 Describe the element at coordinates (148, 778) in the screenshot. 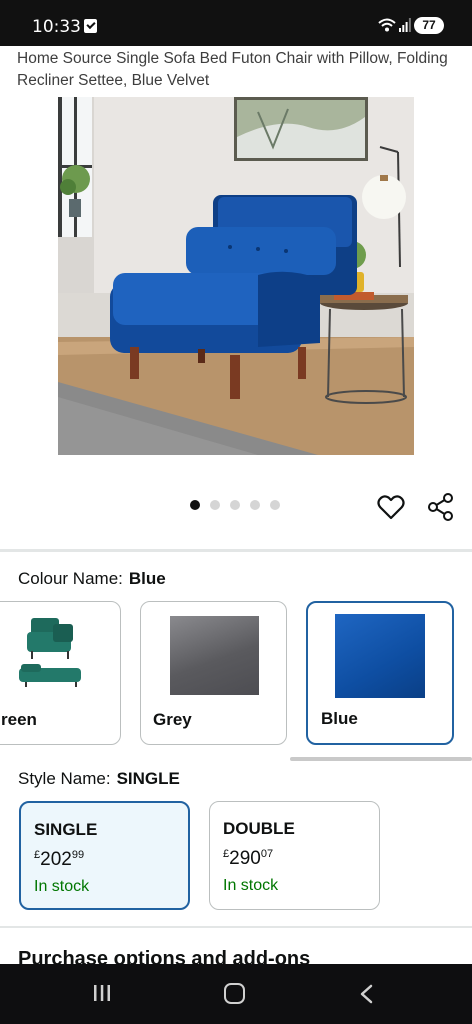

I see `style-selected-value: SINGLE` at that location.